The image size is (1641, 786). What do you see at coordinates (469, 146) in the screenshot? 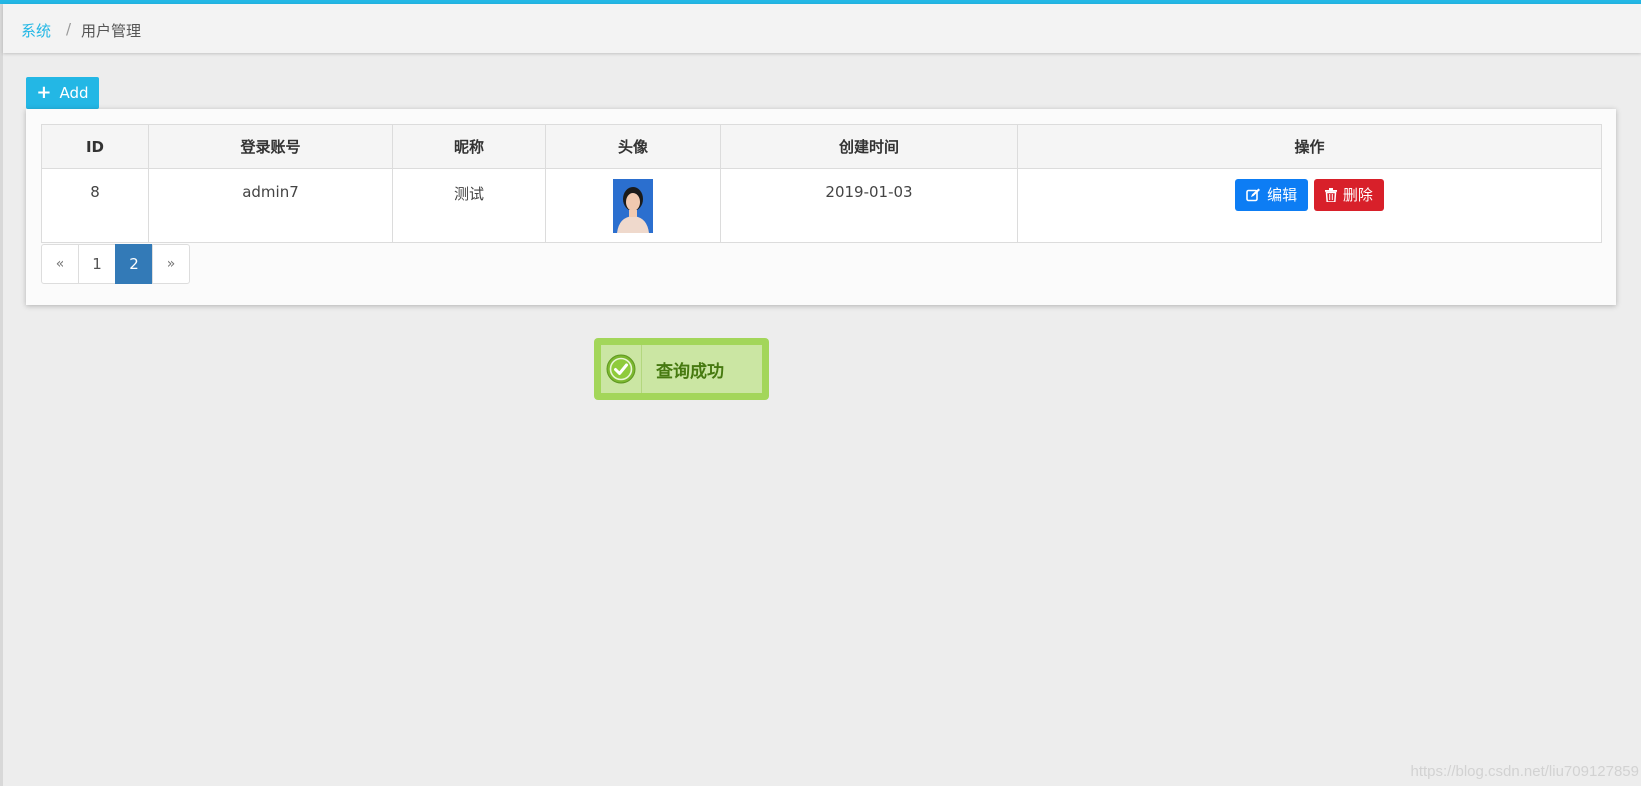
I see `column-header-nickname: 昵称` at bounding box center [469, 146].